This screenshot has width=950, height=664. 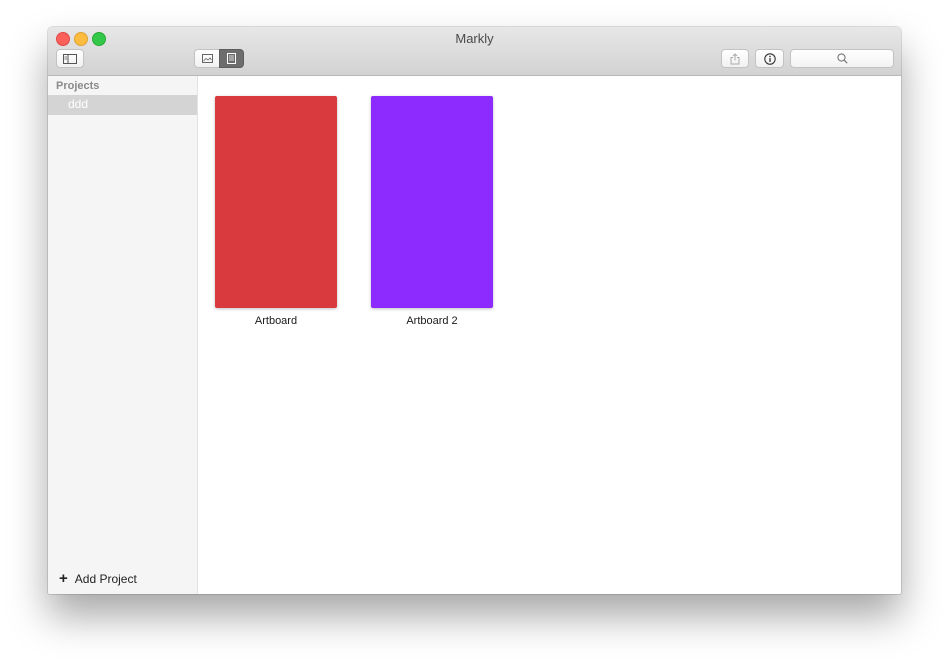 What do you see at coordinates (78, 86) in the screenshot?
I see `sidebar-header: Projects` at bounding box center [78, 86].